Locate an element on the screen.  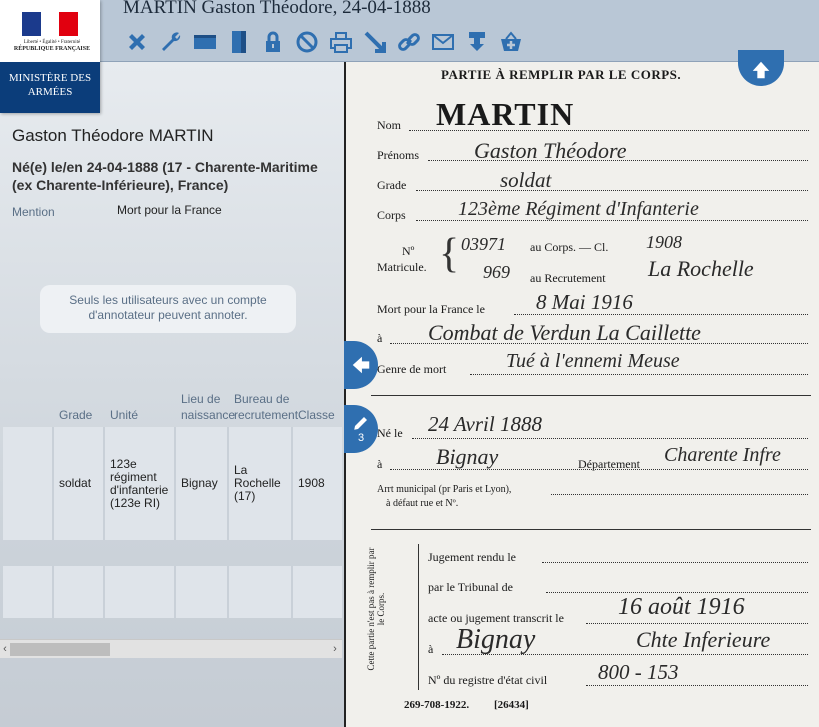
fit-height-icon is located at coordinates (239, 42).